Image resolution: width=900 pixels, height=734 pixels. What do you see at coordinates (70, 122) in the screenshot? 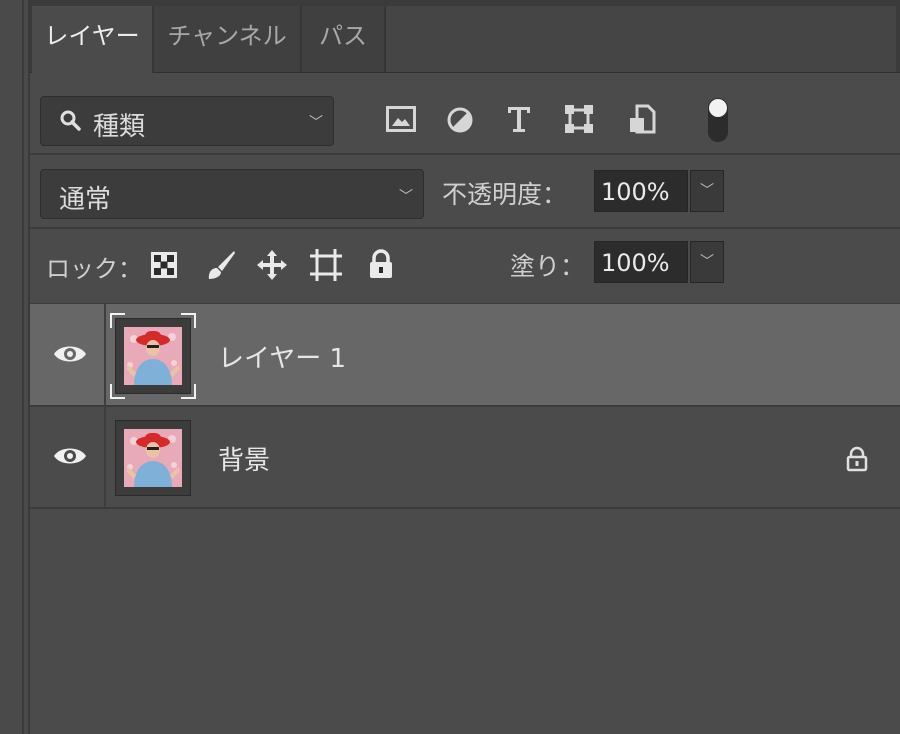
I see `search-icon` at bounding box center [70, 122].